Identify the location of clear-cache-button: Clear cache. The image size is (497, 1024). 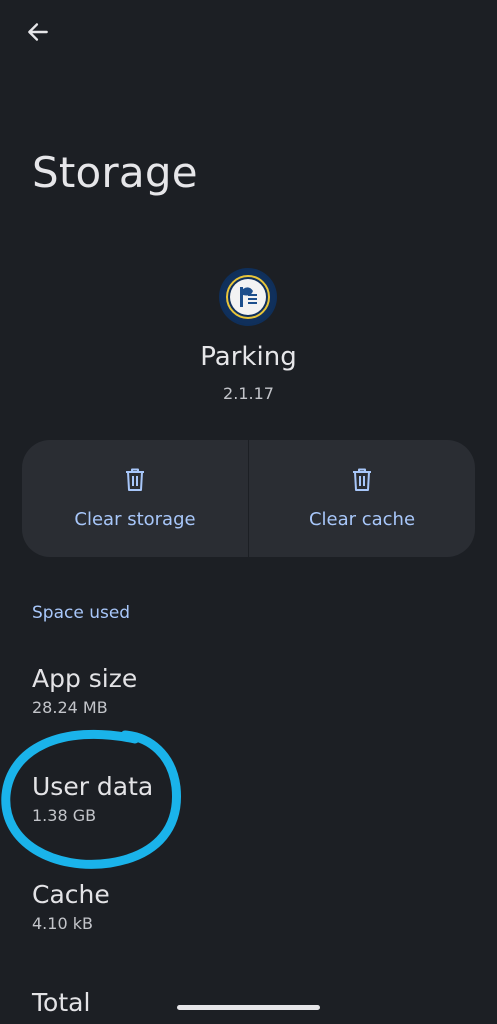
(362, 498).